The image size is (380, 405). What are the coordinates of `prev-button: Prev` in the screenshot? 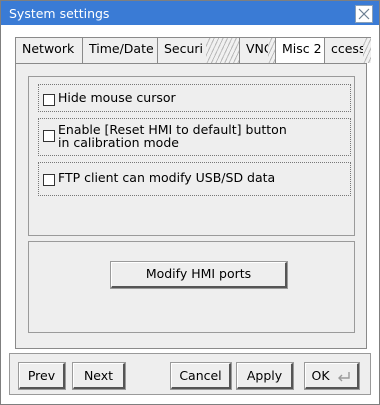 It's located at (42, 376).